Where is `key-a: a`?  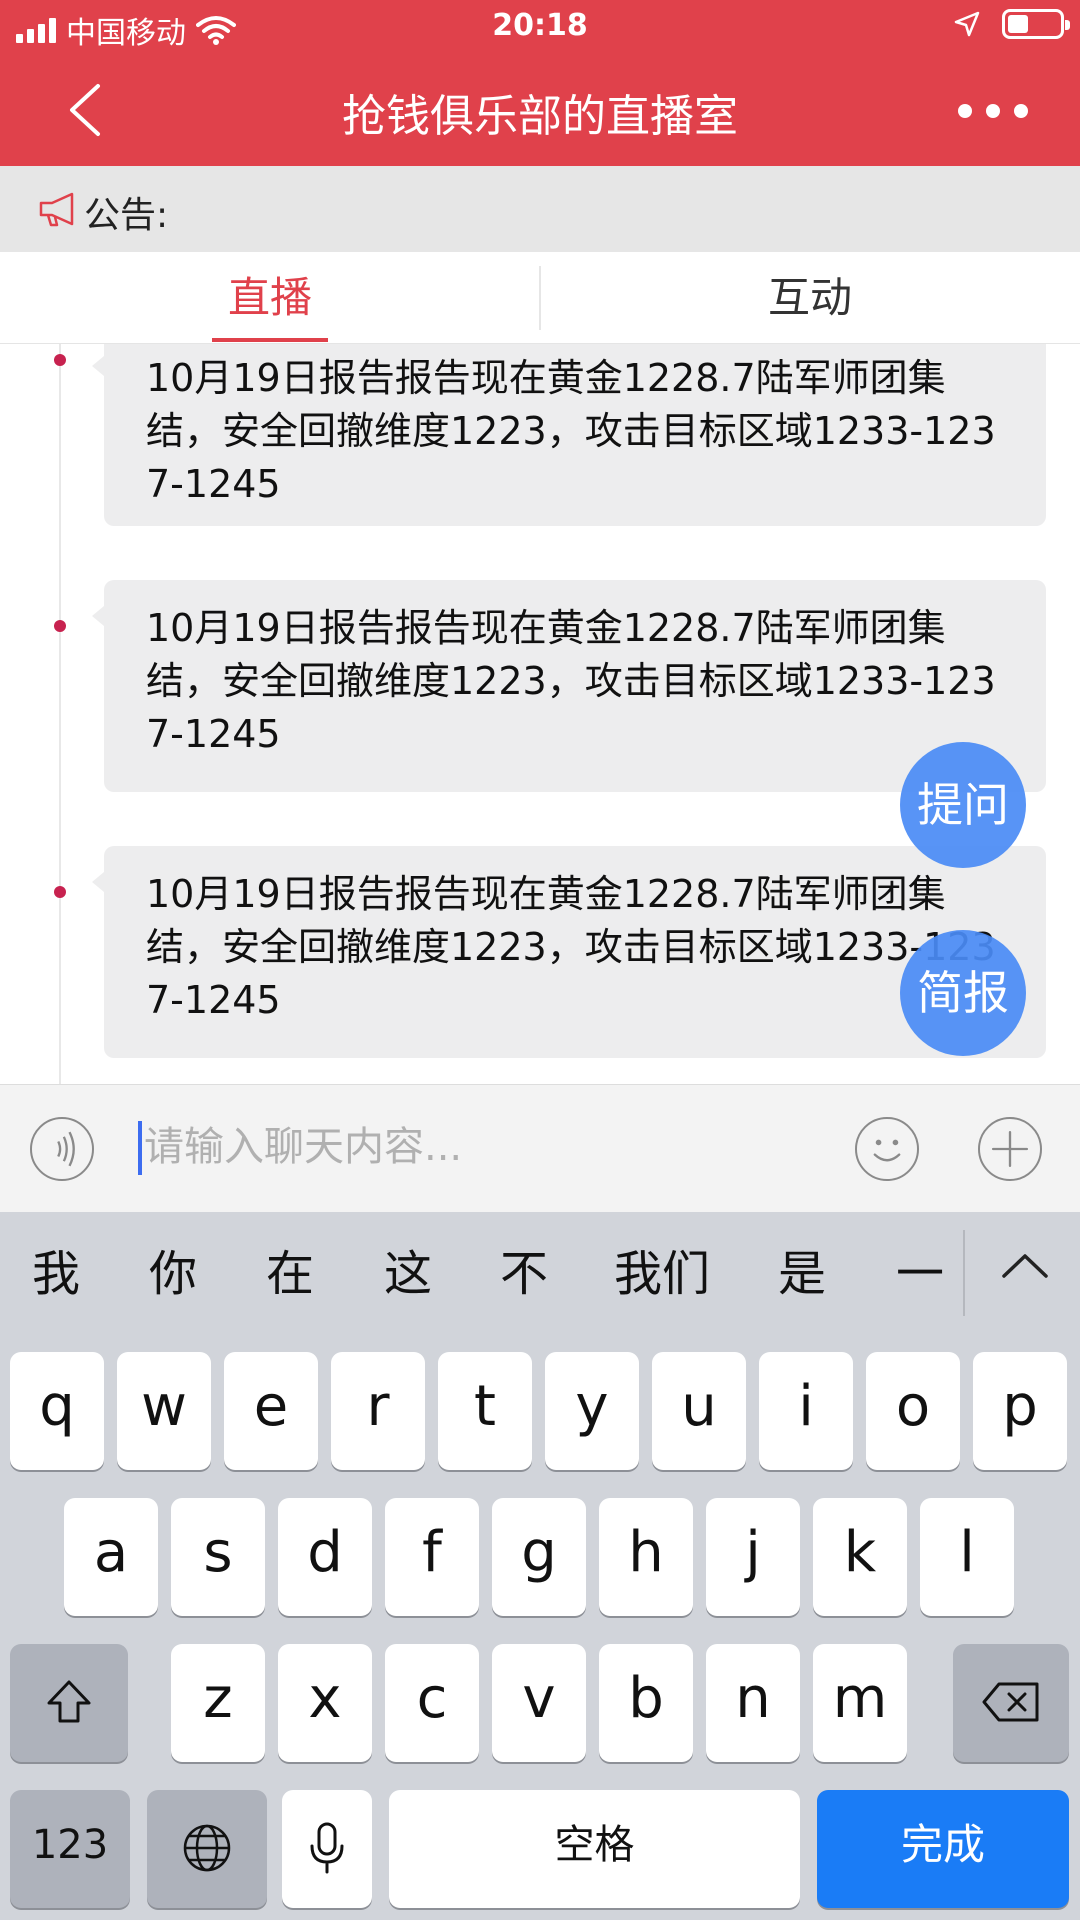
key-a: a is located at coordinates (111, 1557).